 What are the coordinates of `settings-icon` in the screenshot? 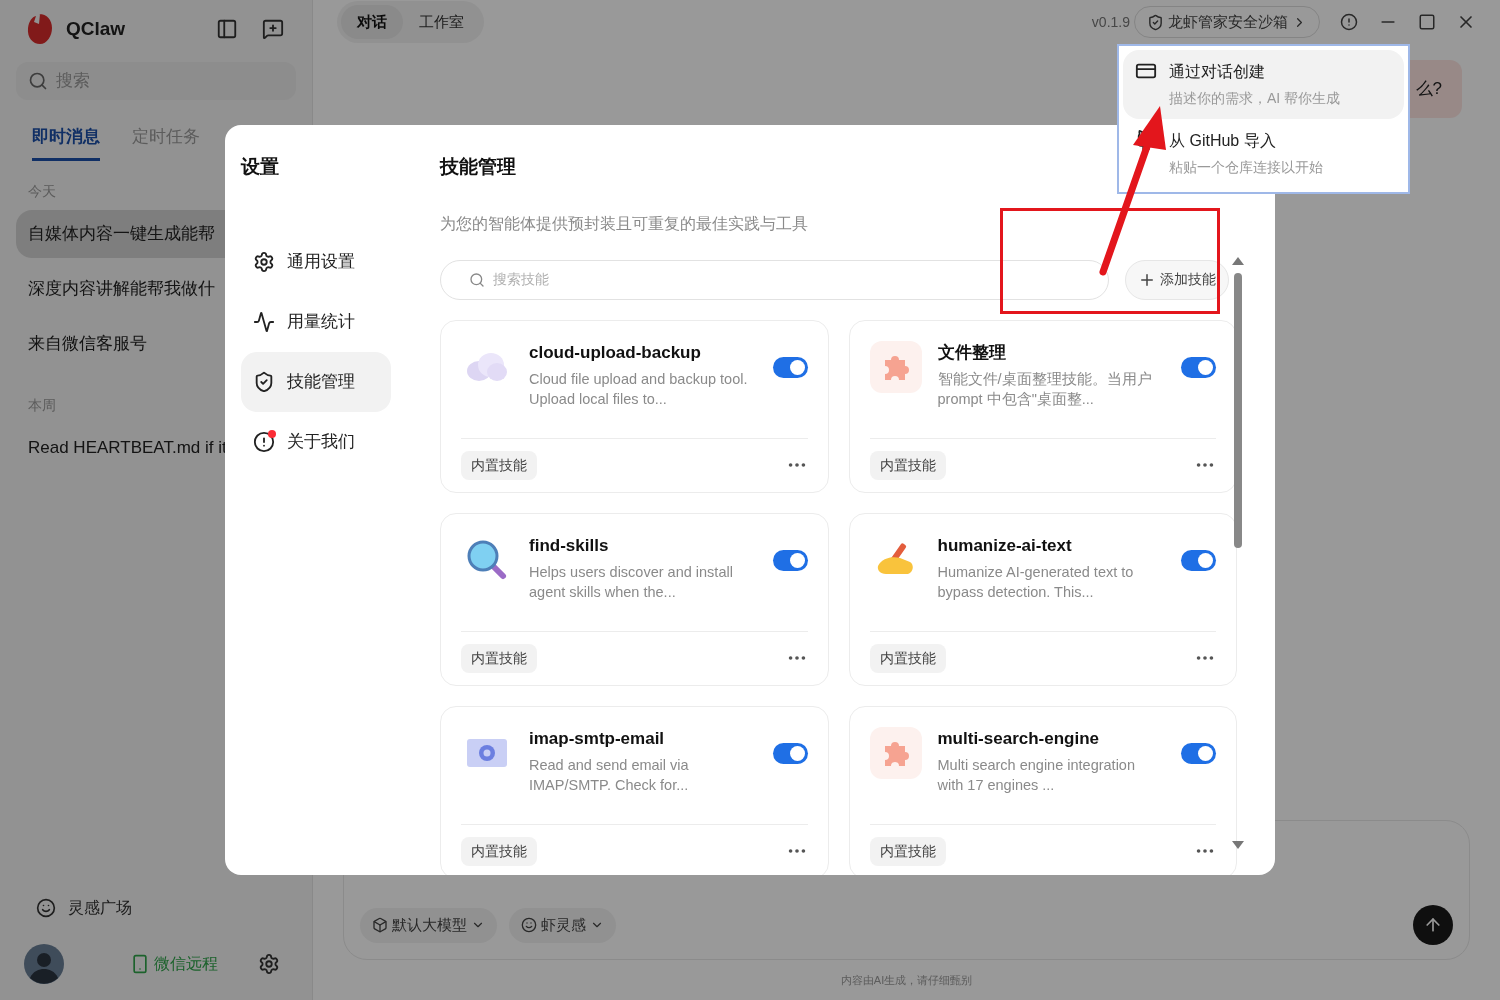 It's located at (269, 964).